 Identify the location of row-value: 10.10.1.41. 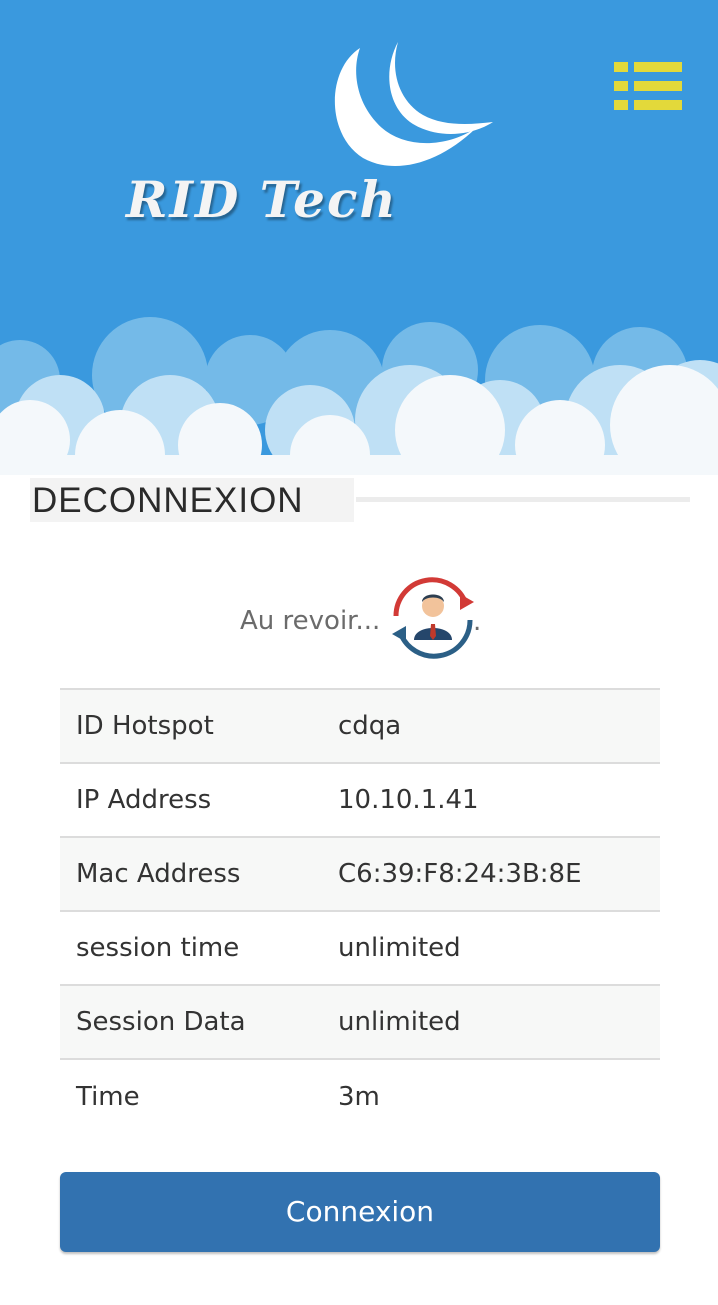
(491, 799).